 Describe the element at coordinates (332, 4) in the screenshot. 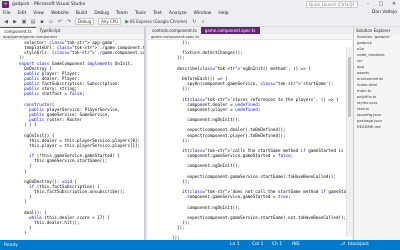

I see `quick-launch-input: Quick Launch (Ctrl+Q)` at that location.